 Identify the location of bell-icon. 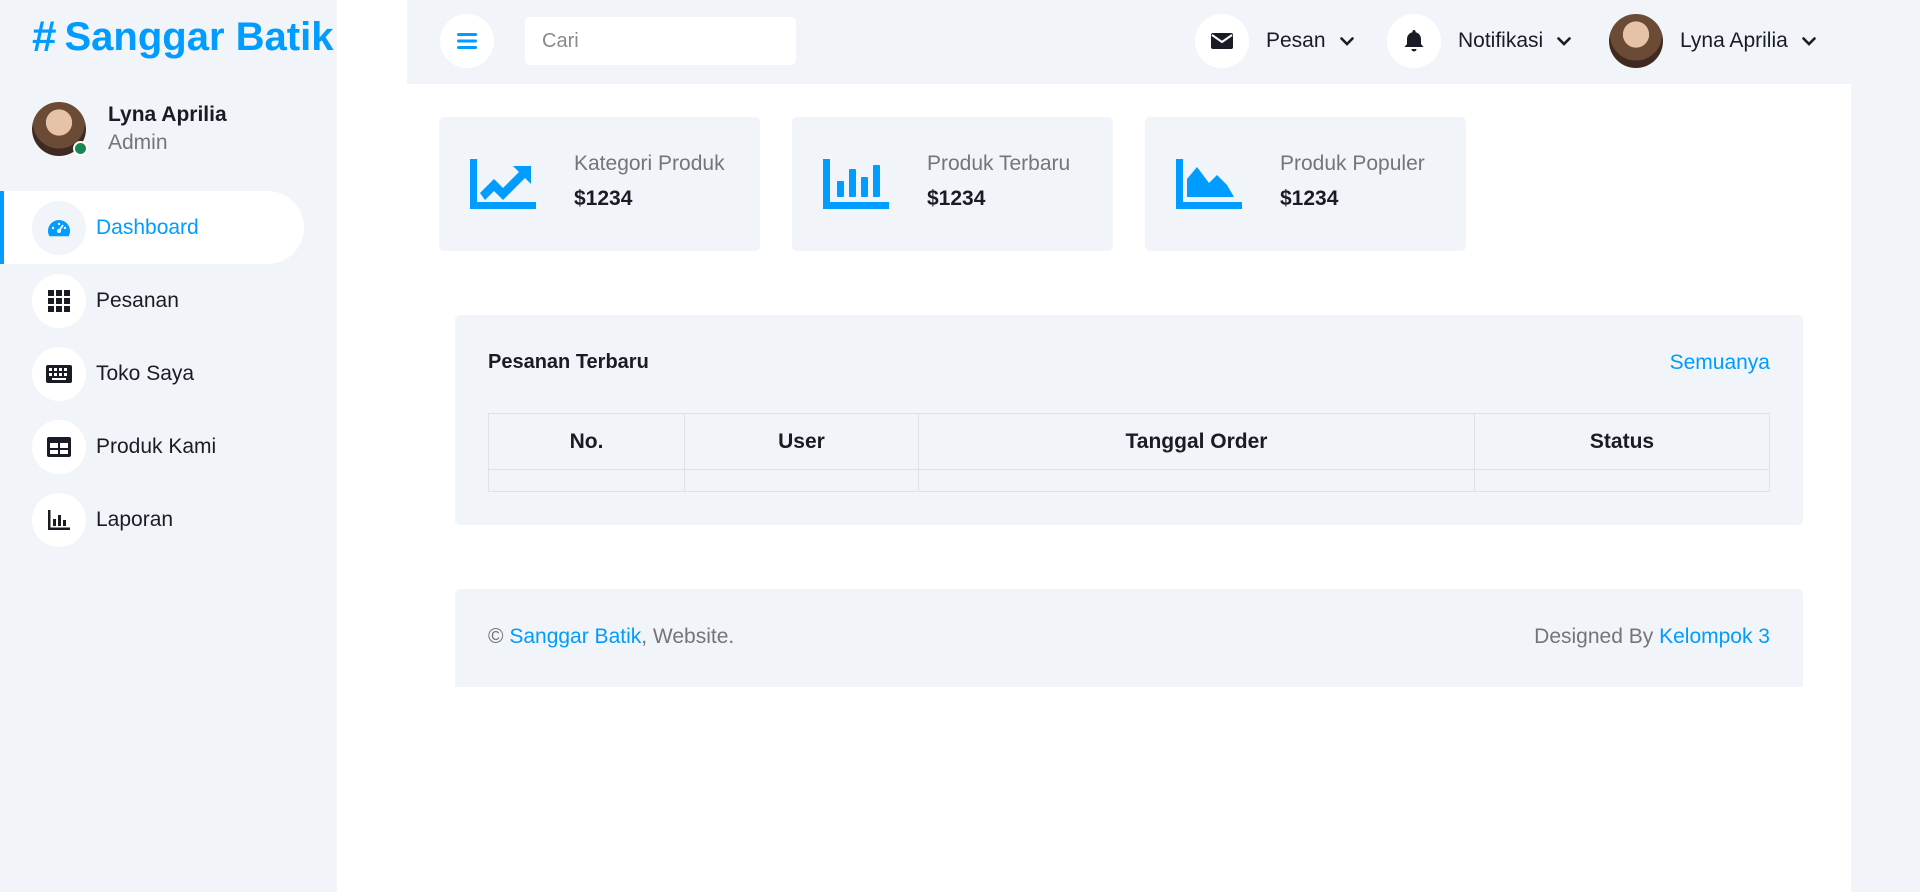
(1414, 41).